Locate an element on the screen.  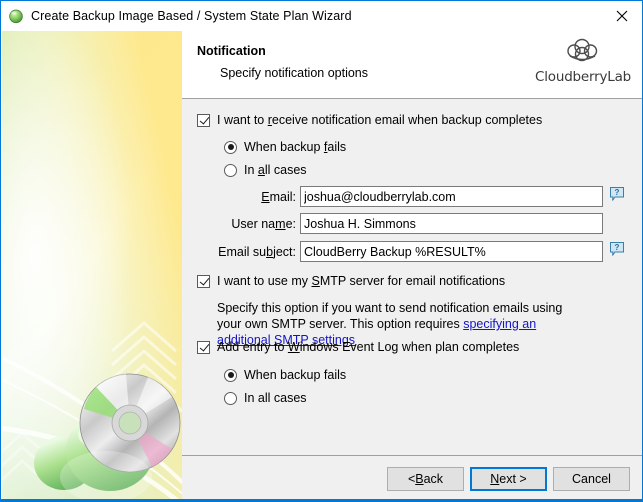
window-bottom-accent is located at coordinates (321, 500).